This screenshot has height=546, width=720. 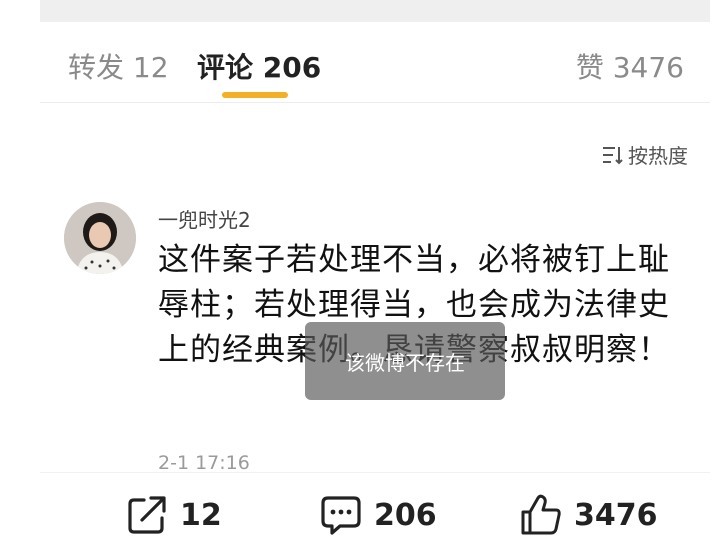 I want to click on sort-button: 按热度, so click(x=645, y=154).